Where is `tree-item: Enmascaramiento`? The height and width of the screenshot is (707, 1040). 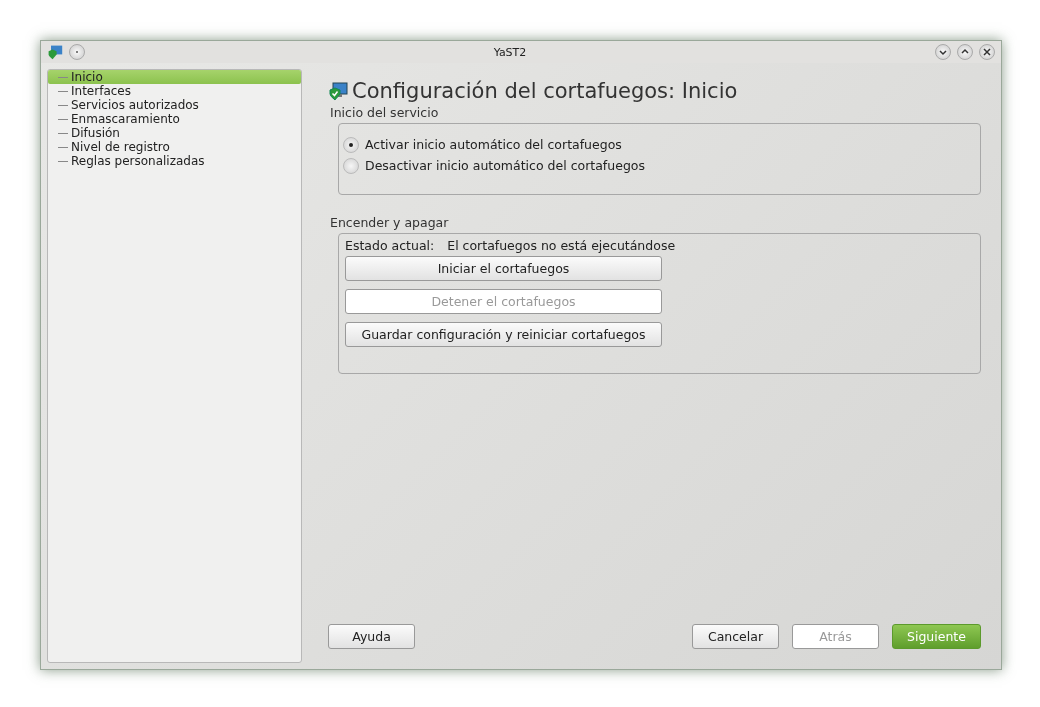 tree-item: Enmascaramiento is located at coordinates (174, 119).